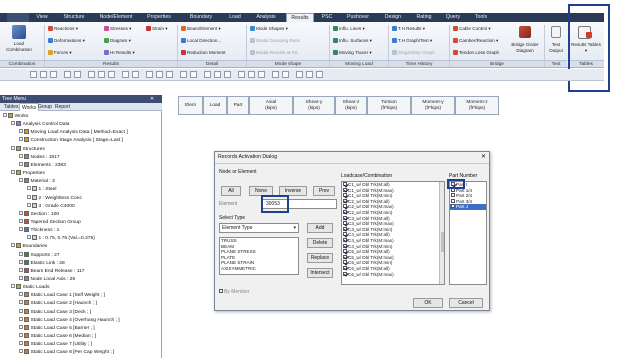 The height and width of the screenshot is (358, 624). I want to click on part-number-list: Part I Part 1/4 Part 2/4 Part 3/4 Part J, so click(468, 233).